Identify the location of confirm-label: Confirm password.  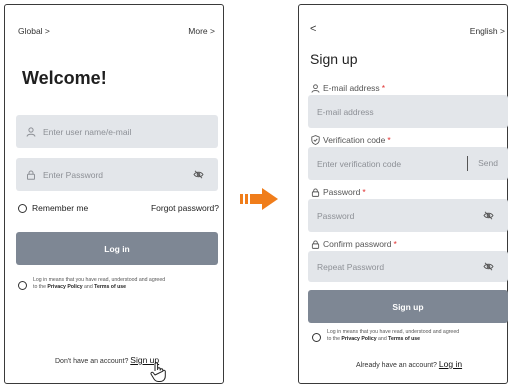
(357, 244).